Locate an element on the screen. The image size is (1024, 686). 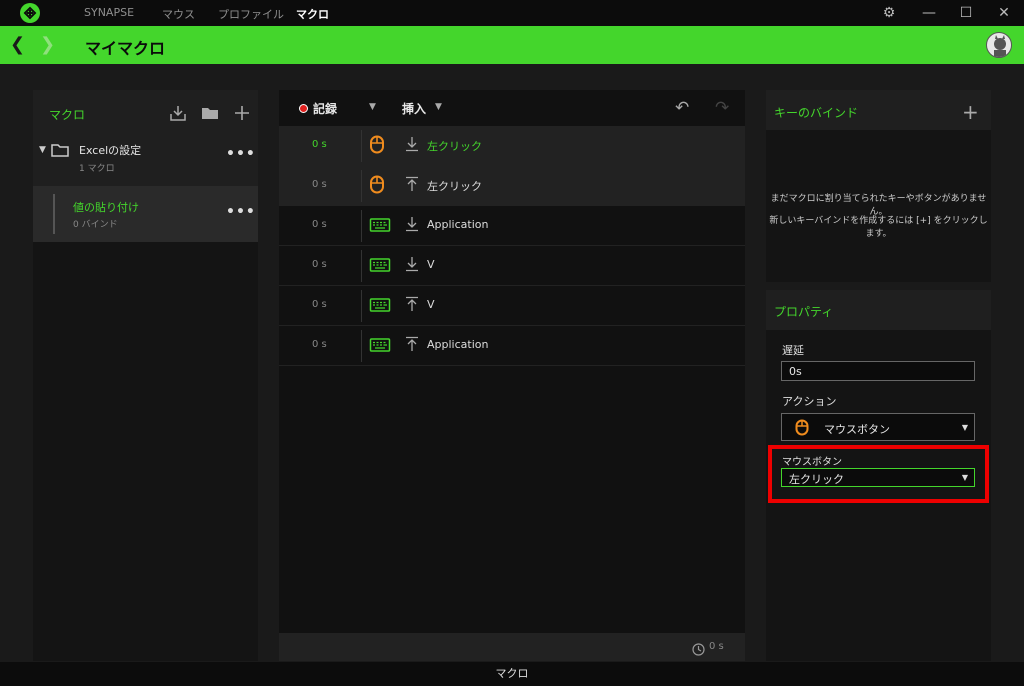
footer-label: マクロ is located at coordinates (512, 673).